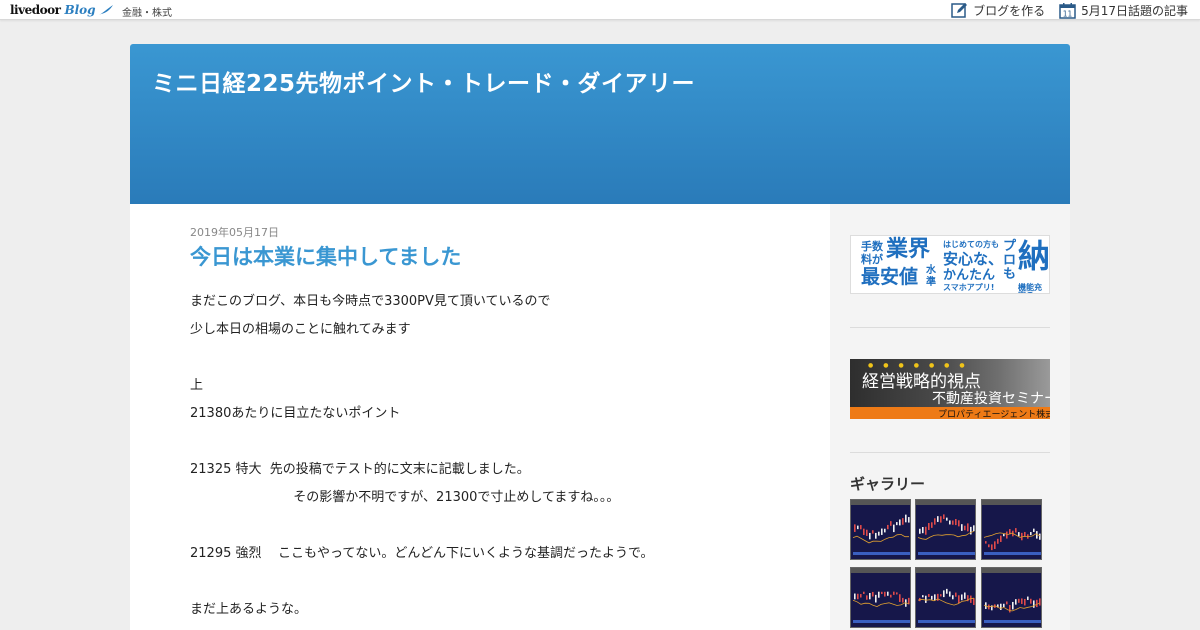 This screenshot has width=1200, height=630. Describe the element at coordinates (600, 10) in the screenshot. I see `global-top-bar: livedoor Blog 金融・株式 ブログを作る 11 5月17日話題の記事` at that location.